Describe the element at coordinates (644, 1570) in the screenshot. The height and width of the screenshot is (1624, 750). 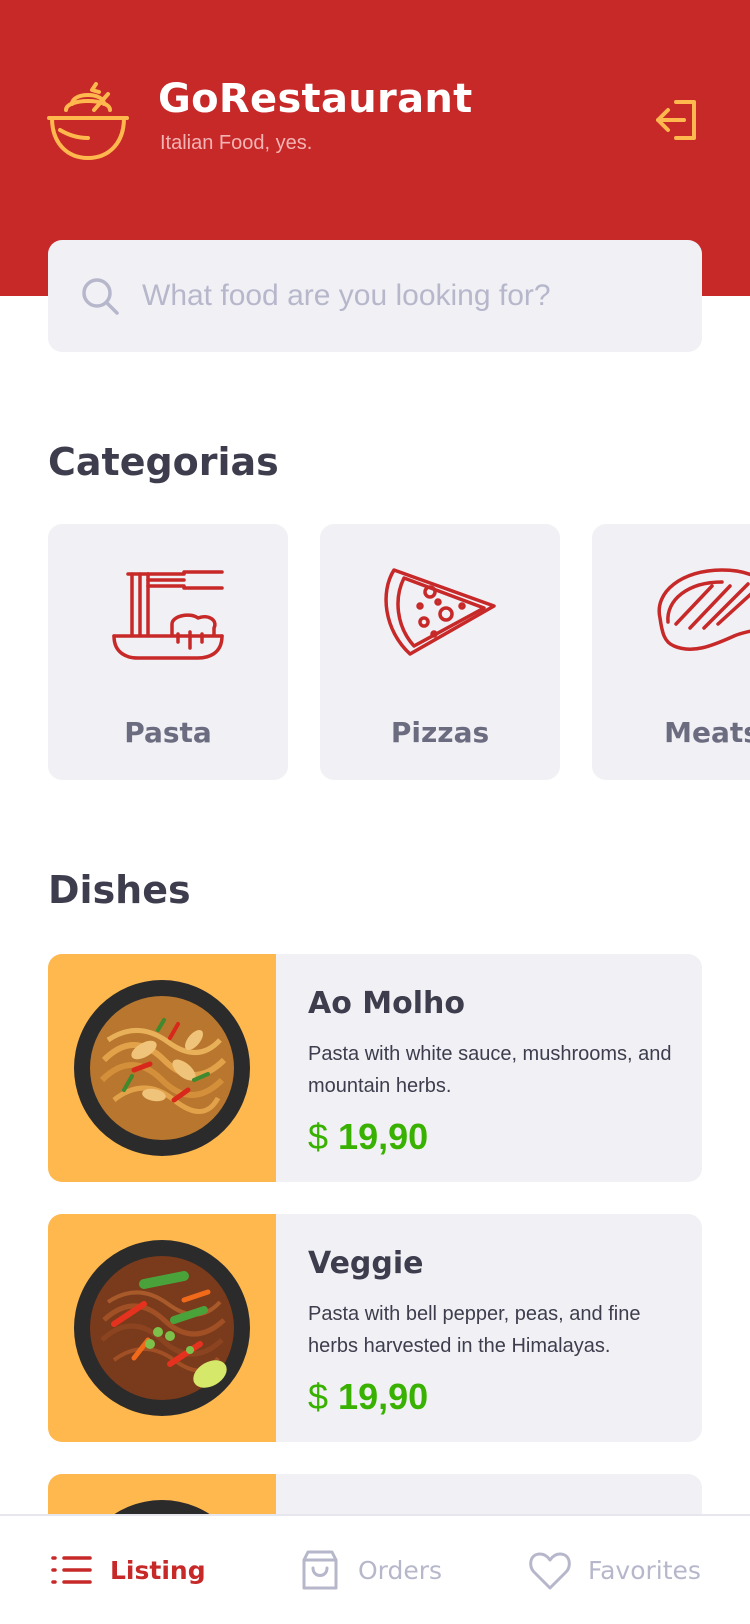
I see `tab-label: Favorites` at that location.